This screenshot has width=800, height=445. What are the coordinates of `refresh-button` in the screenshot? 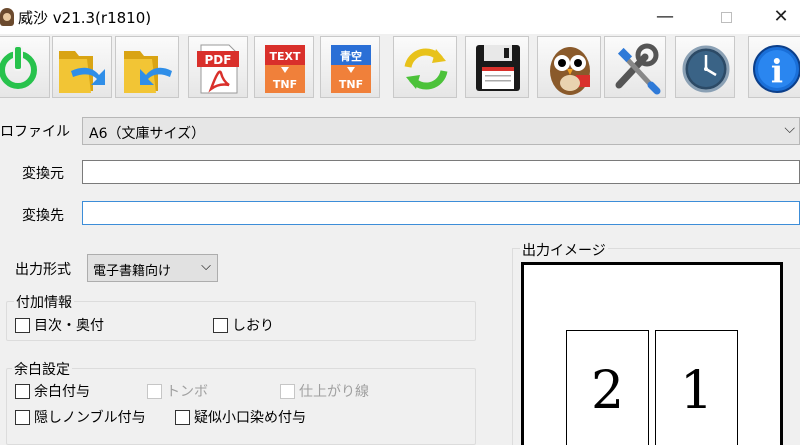 It's located at (425, 67).